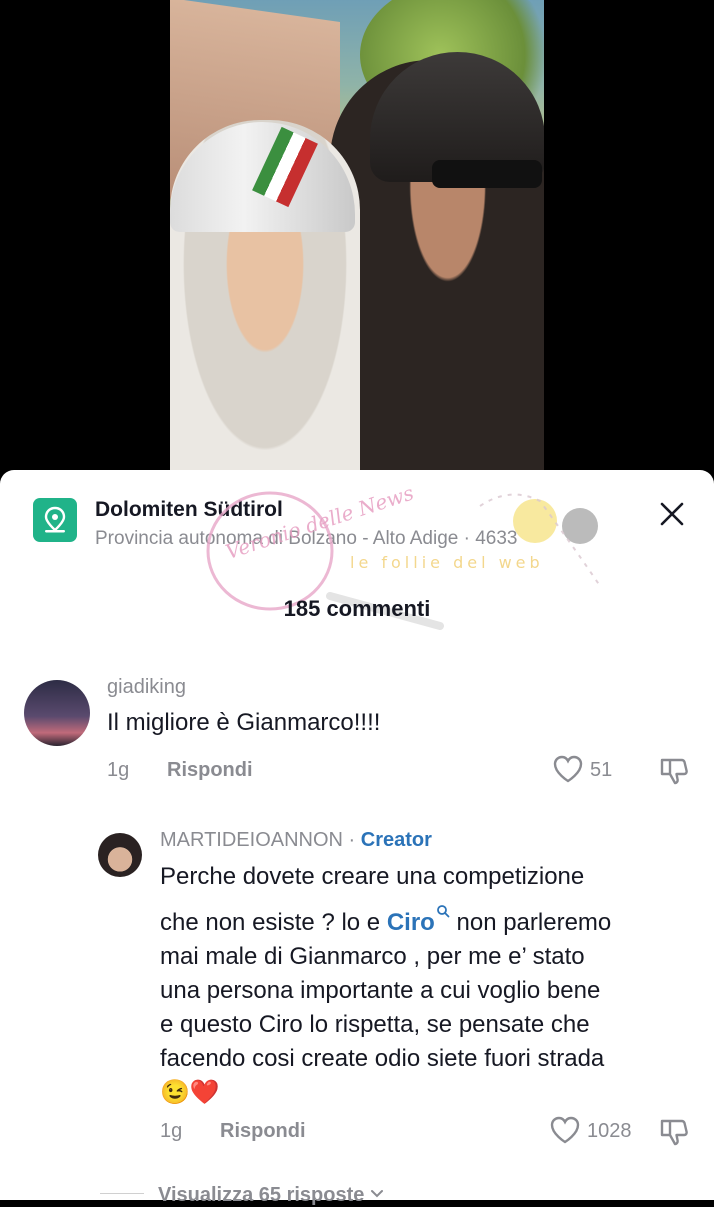 This screenshot has height=1207, width=714. I want to click on comment-username: MARTIDEIOANNON · Creator, so click(296, 840).